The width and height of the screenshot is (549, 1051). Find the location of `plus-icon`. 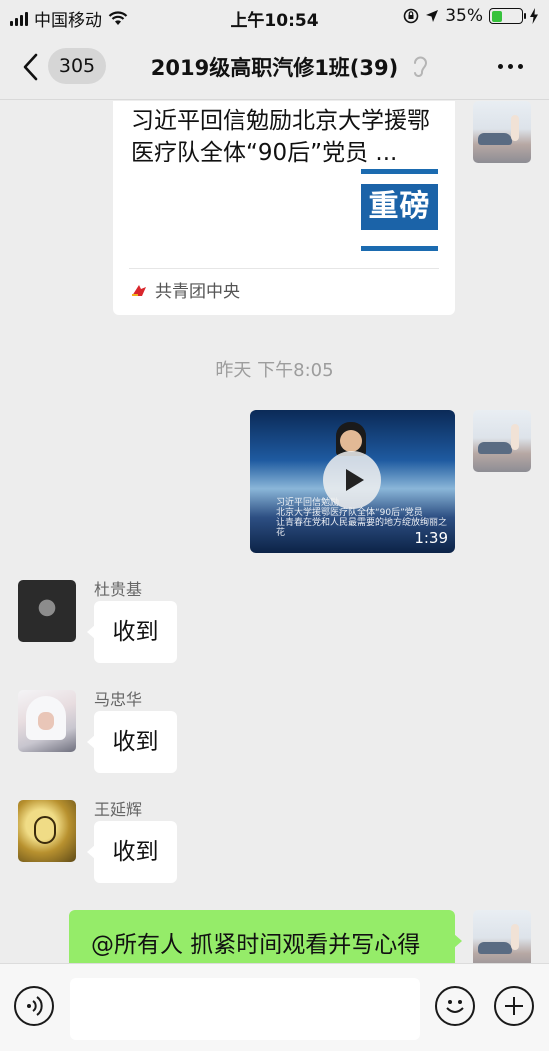

plus-icon is located at coordinates (514, 1006).